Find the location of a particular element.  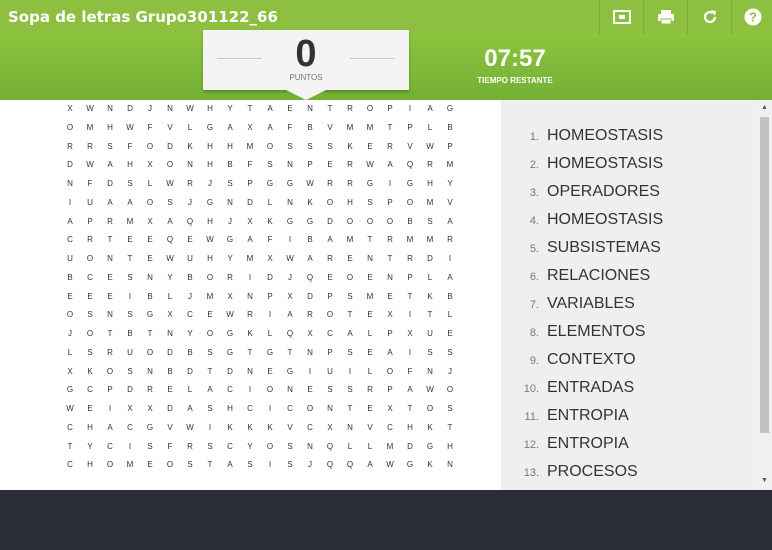

fullscreen-button is located at coordinates (621, 17).